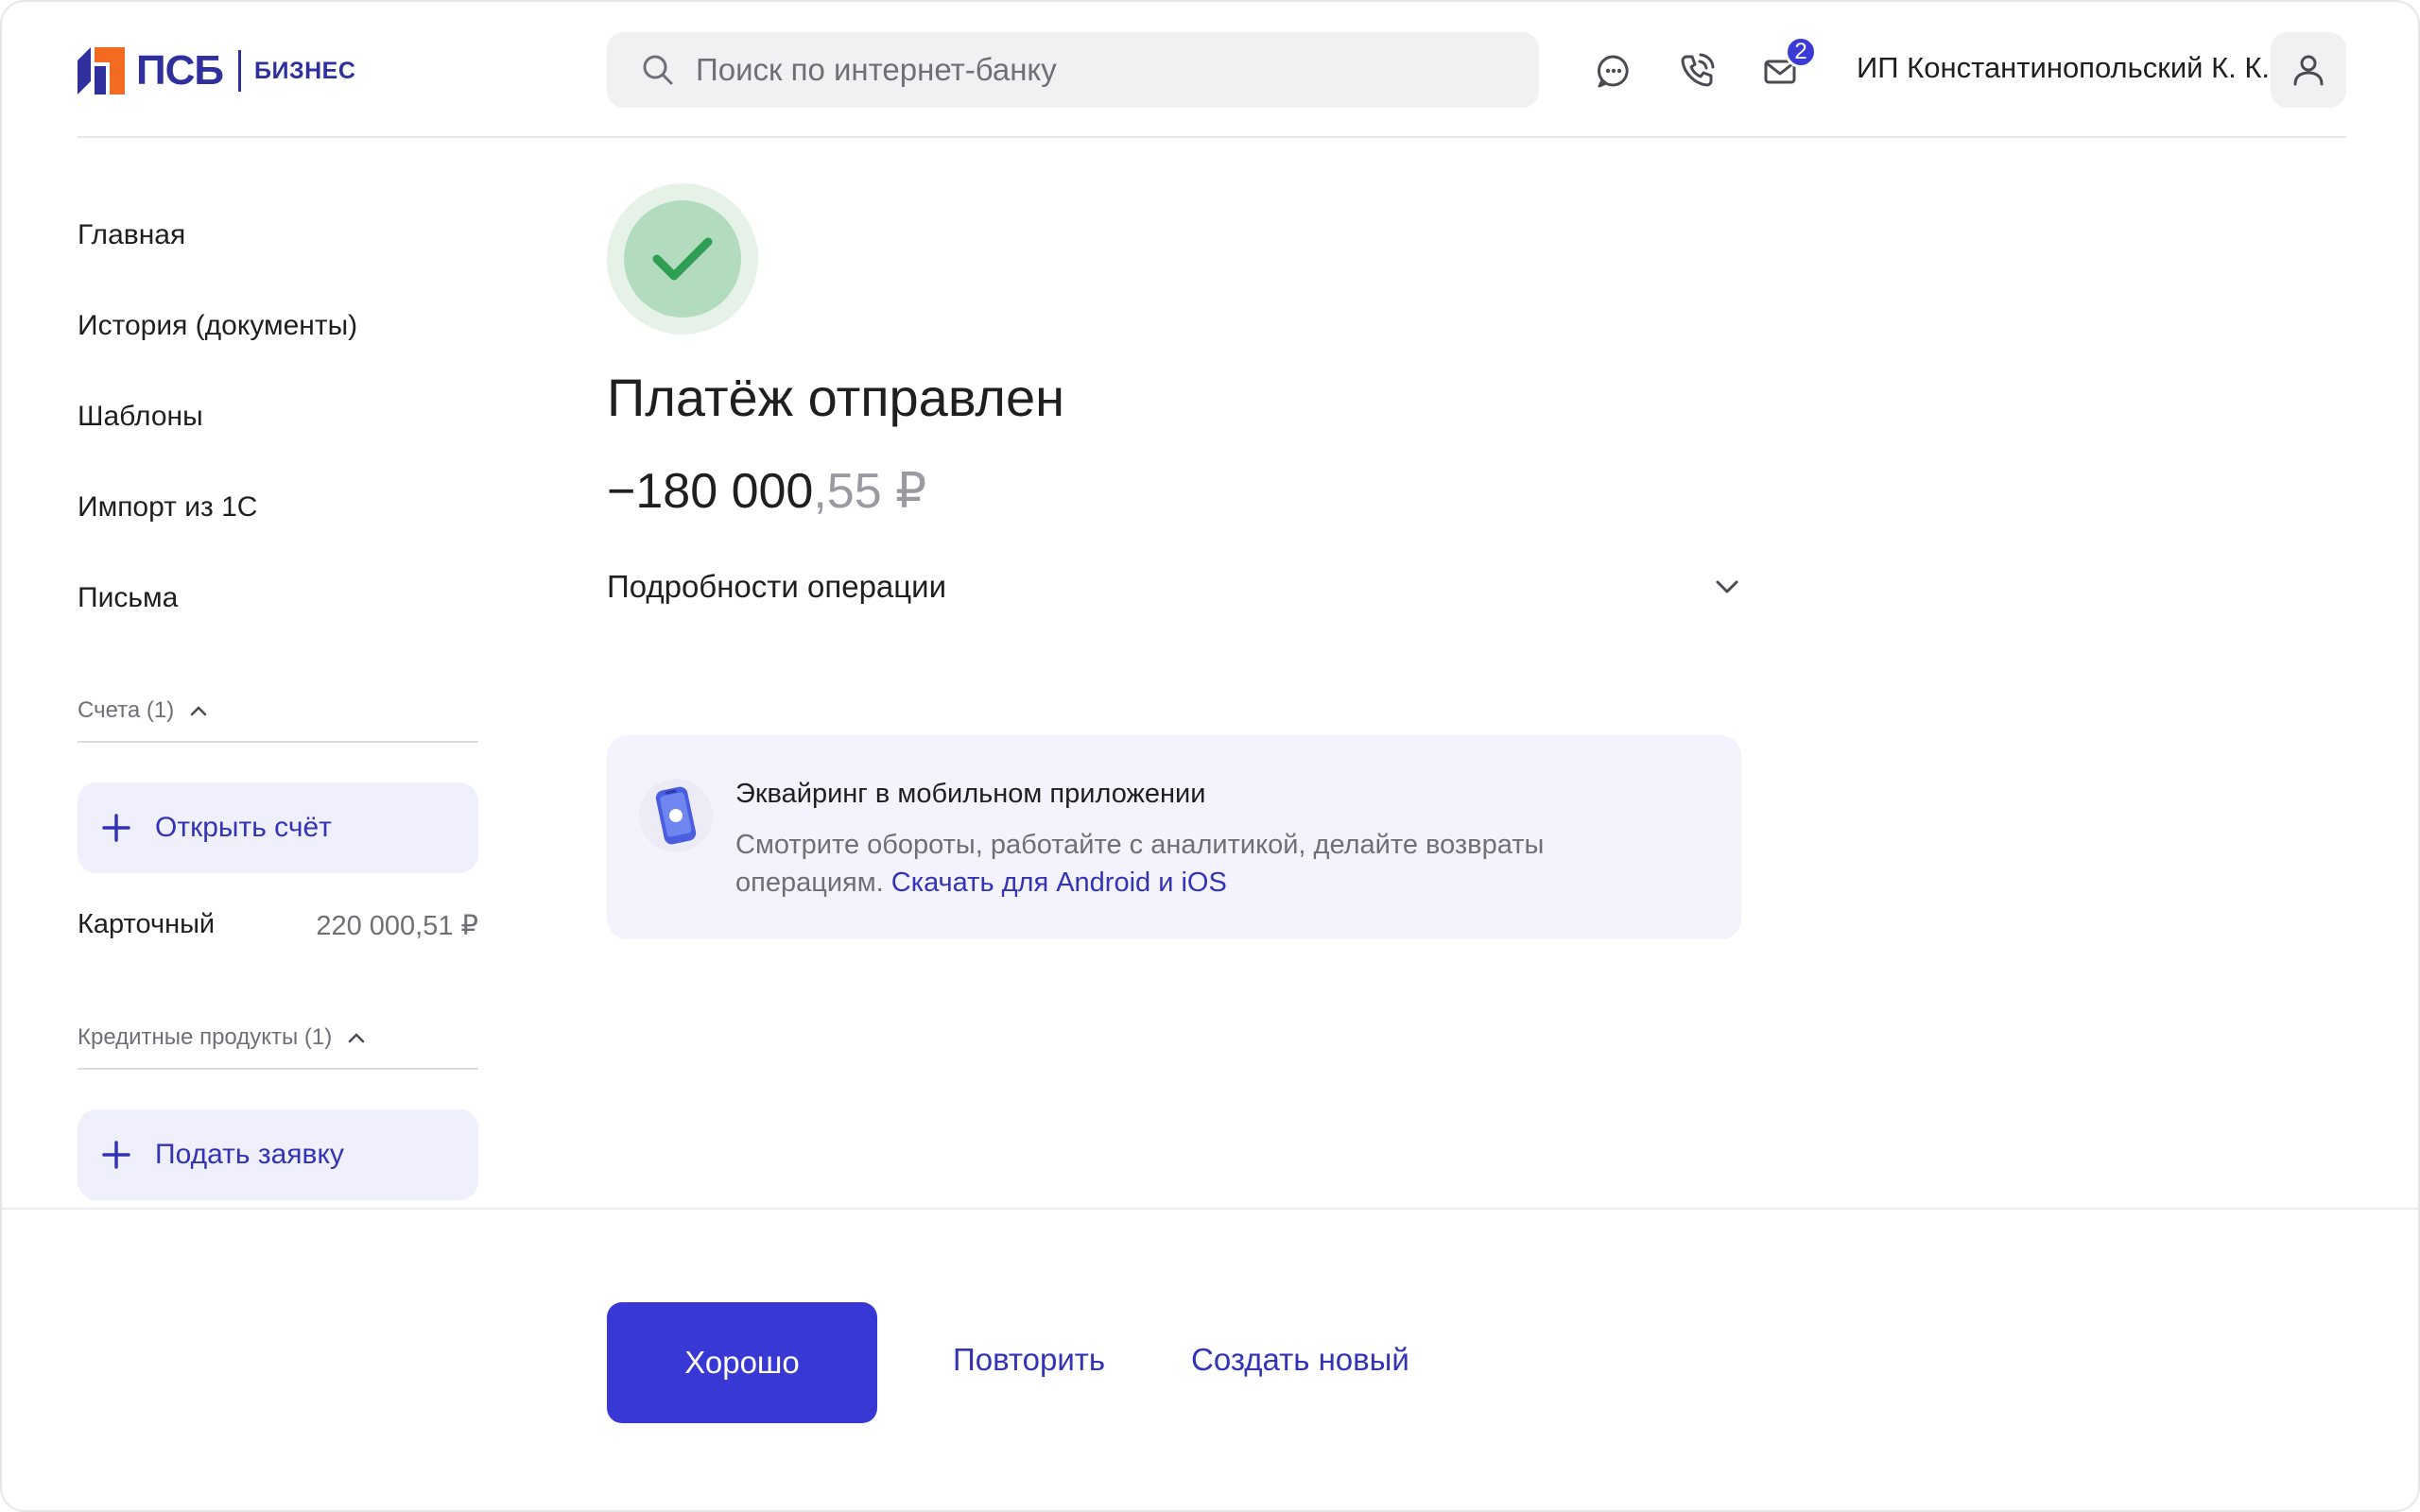 This screenshot has width=2420, height=1512. What do you see at coordinates (1103, 70) in the screenshot?
I see `search-input` at bounding box center [1103, 70].